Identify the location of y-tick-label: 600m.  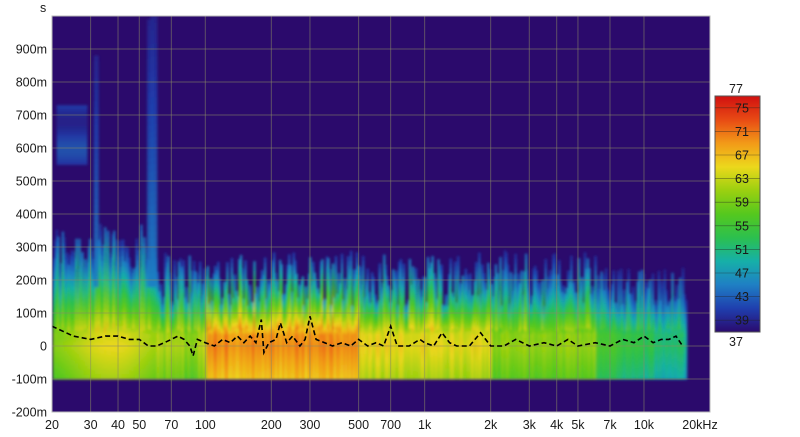
(31, 149).